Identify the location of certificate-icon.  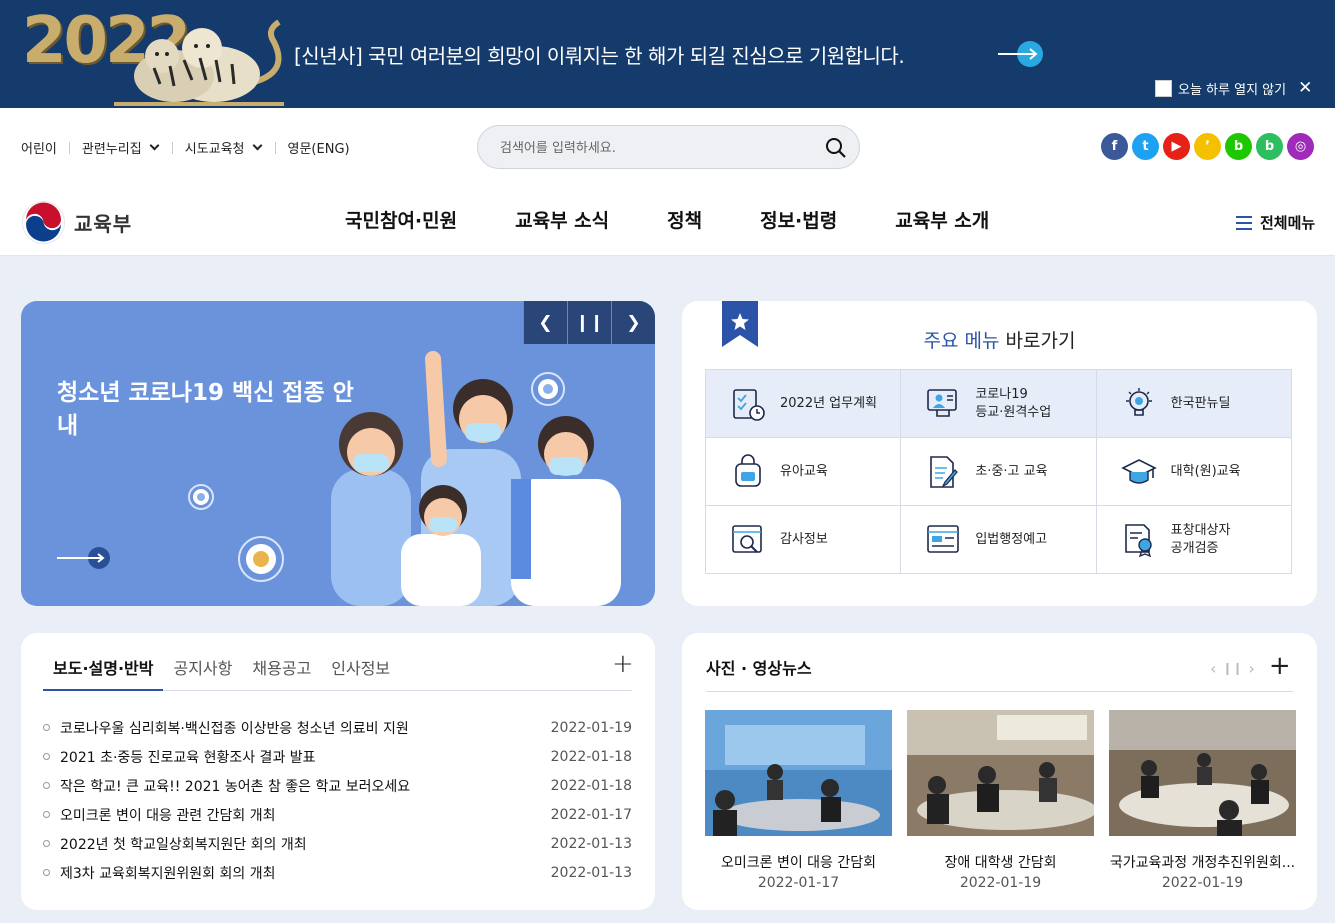
(1138, 540).